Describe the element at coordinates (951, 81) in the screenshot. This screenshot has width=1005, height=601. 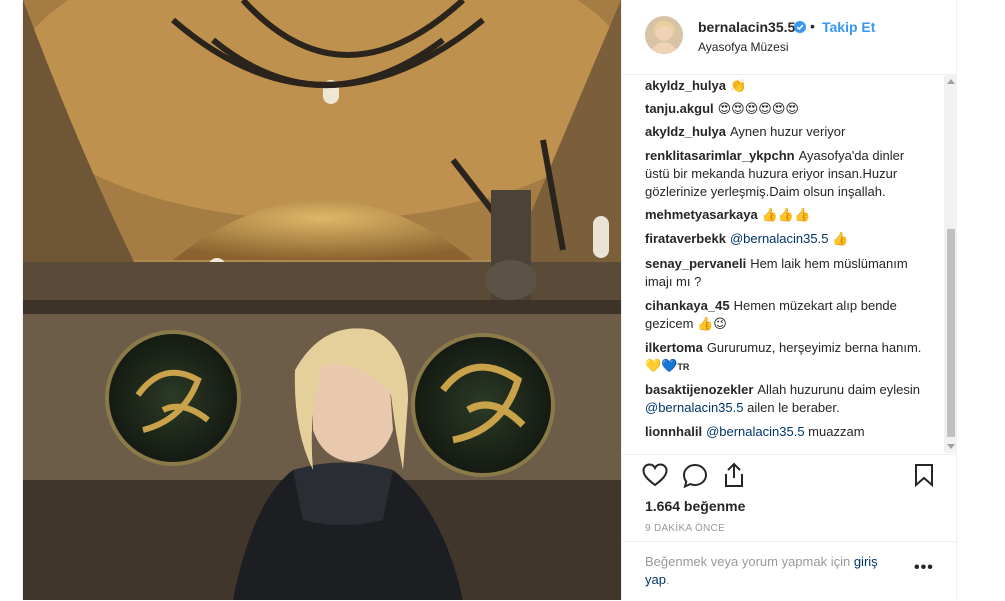
I see `scroll-up-arrow-icon` at that location.